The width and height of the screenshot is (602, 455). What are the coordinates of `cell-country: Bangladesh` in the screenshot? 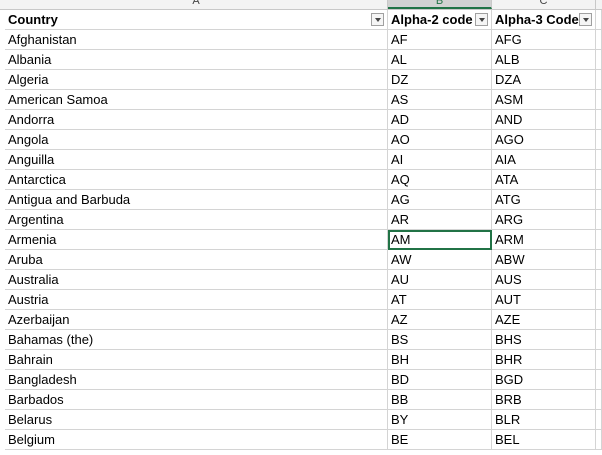 It's located at (196, 380).